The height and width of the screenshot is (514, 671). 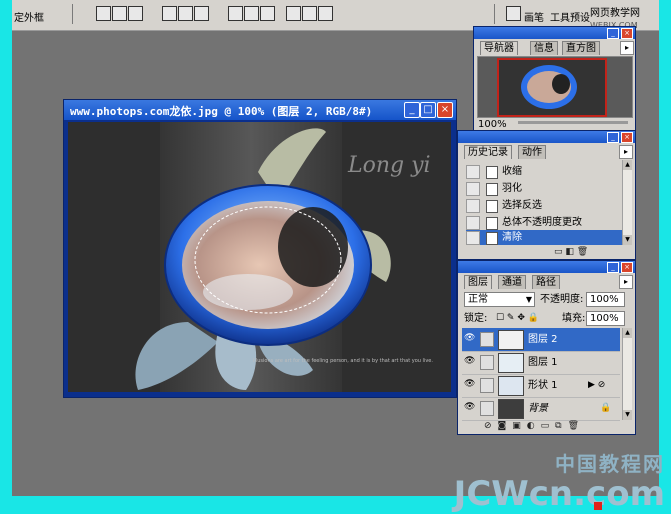 I want to click on maximize-button: □, so click(x=428, y=110).